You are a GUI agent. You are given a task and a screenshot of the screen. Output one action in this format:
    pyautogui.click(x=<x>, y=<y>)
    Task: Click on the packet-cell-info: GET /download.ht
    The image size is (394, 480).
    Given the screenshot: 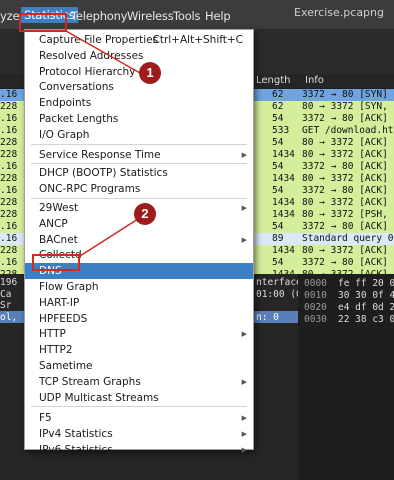 What is the action you would take?
    pyautogui.click(x=348, y=130)
    